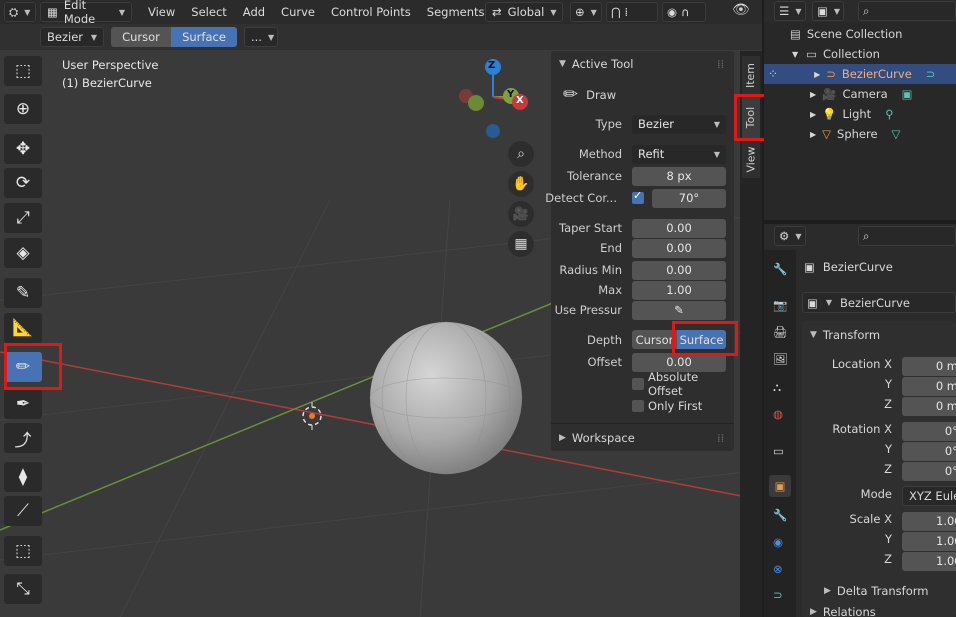 This screenshot has height=617, width=956. I want to click on scene-collection-row: ▤ Scene Collection, so click(860, 34).